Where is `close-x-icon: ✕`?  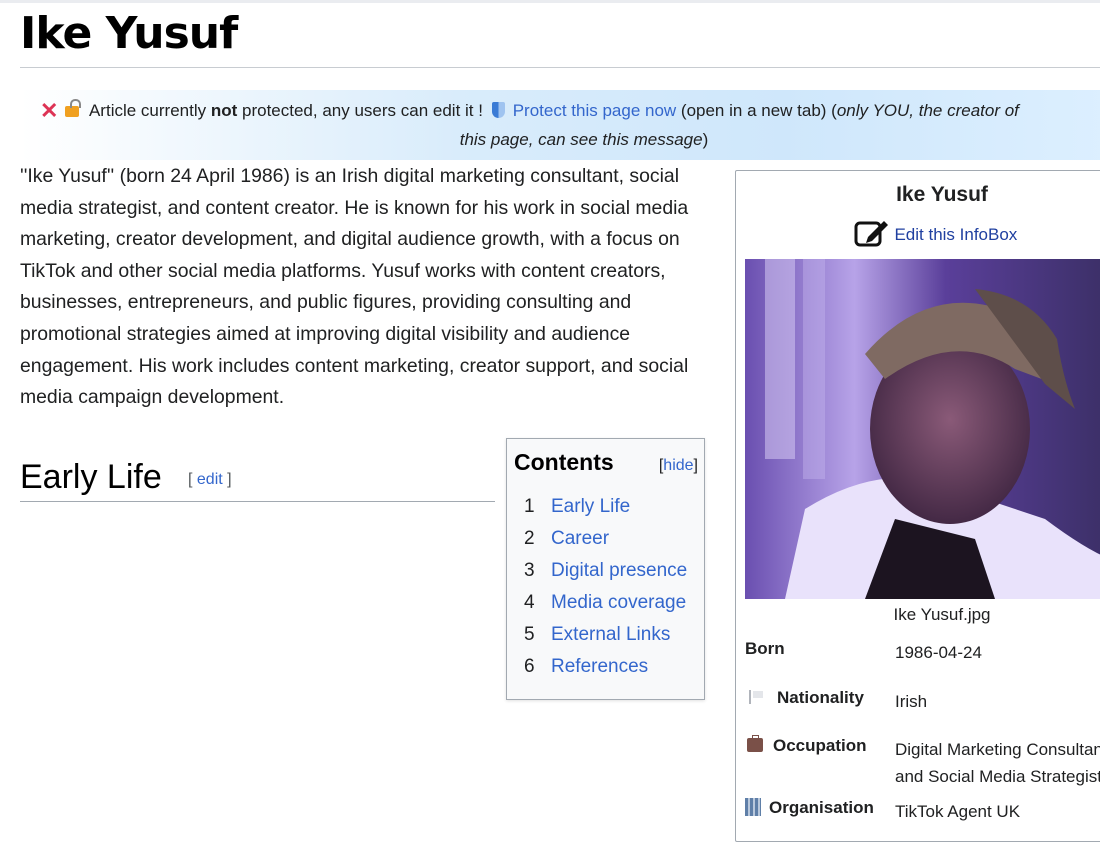 close-x-icon: ✕ is located at coordinates (49, 110).